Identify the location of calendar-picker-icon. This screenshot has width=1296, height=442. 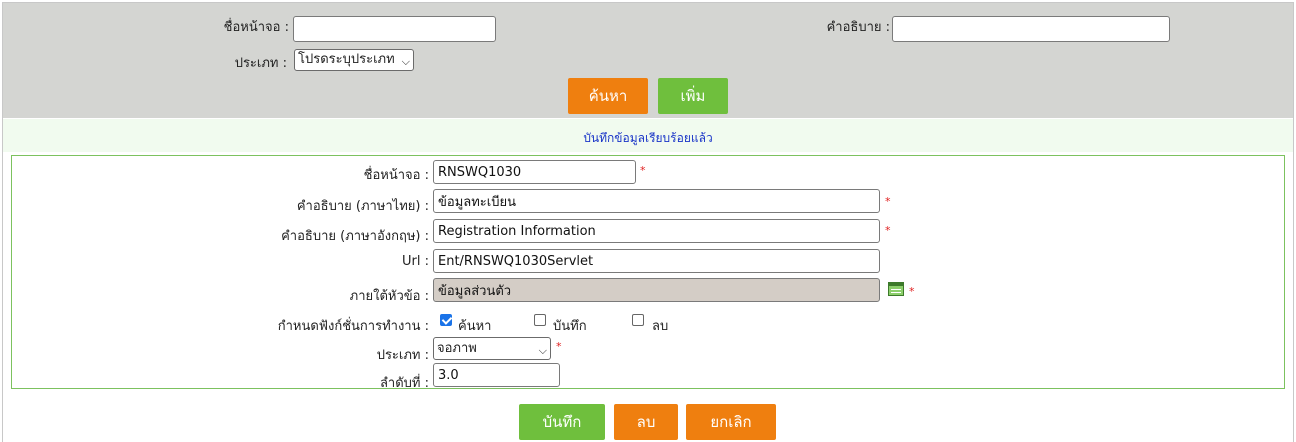
(896, 289).